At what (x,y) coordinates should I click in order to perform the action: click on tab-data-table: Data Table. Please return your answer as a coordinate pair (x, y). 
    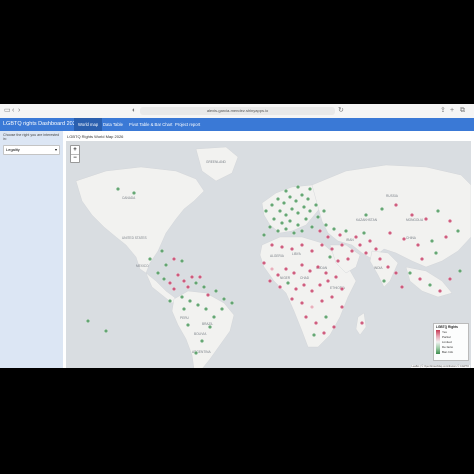
    Looking at the image, I should click on (113, 124).